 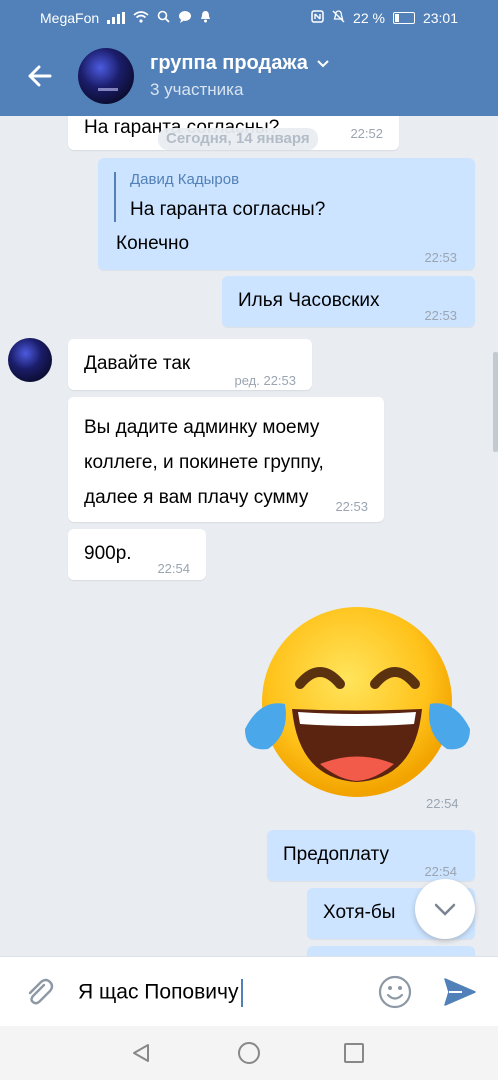 I want to click on members-count: 3 участника, so click(x=197, y=89).